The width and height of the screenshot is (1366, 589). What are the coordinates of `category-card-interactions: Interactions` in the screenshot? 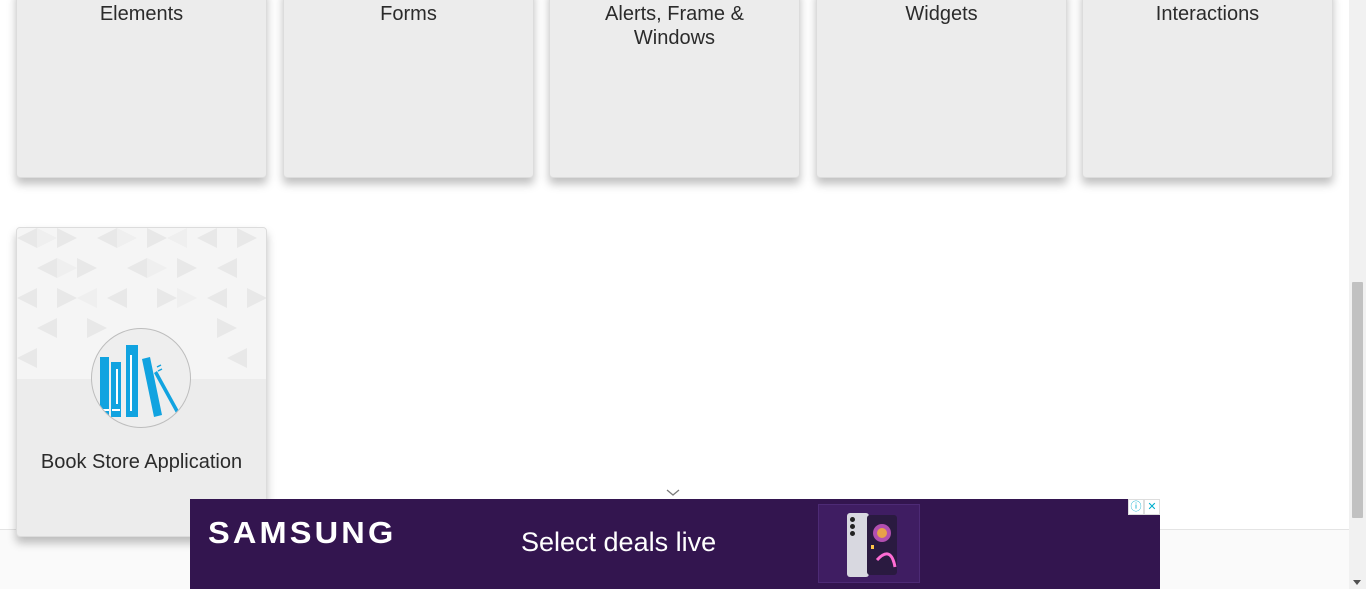 It's located at (1207, 89).